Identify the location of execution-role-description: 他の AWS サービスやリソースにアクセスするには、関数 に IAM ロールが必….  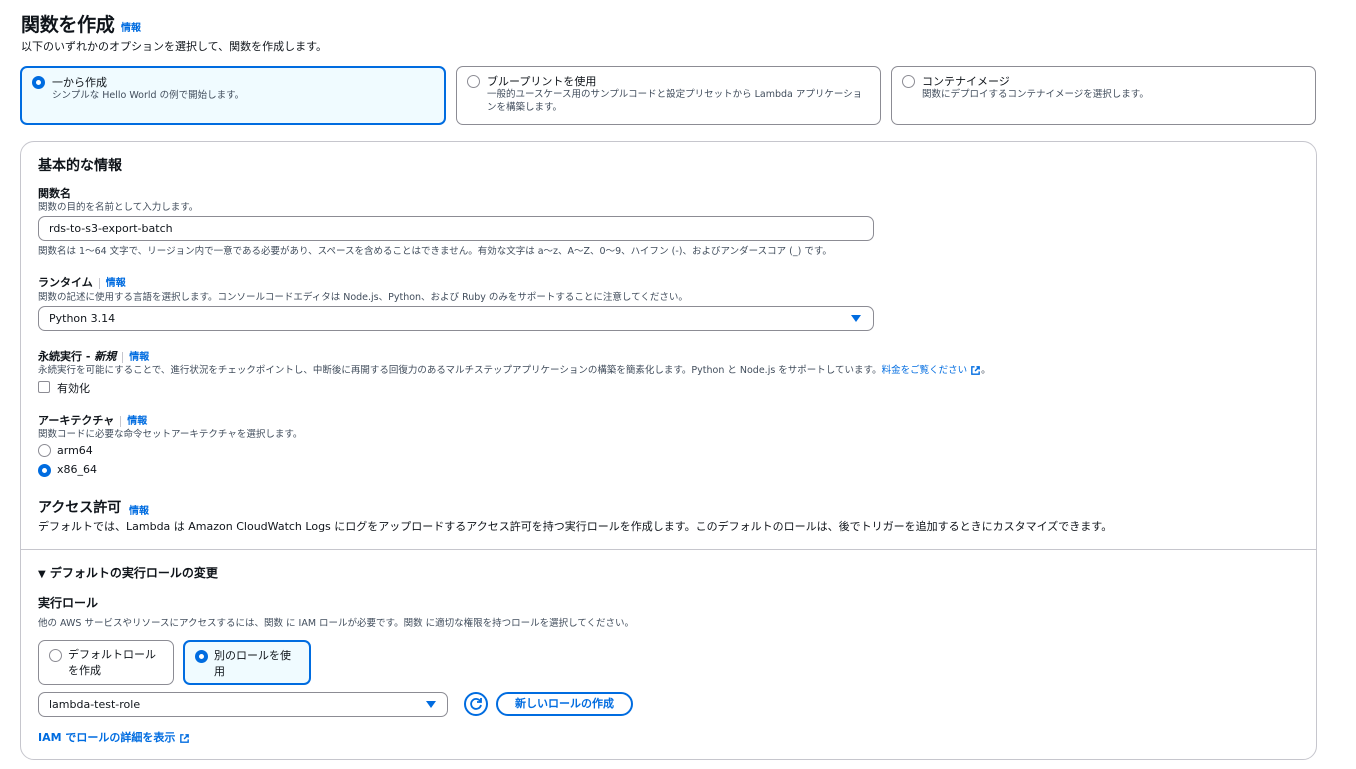
(336, 623).